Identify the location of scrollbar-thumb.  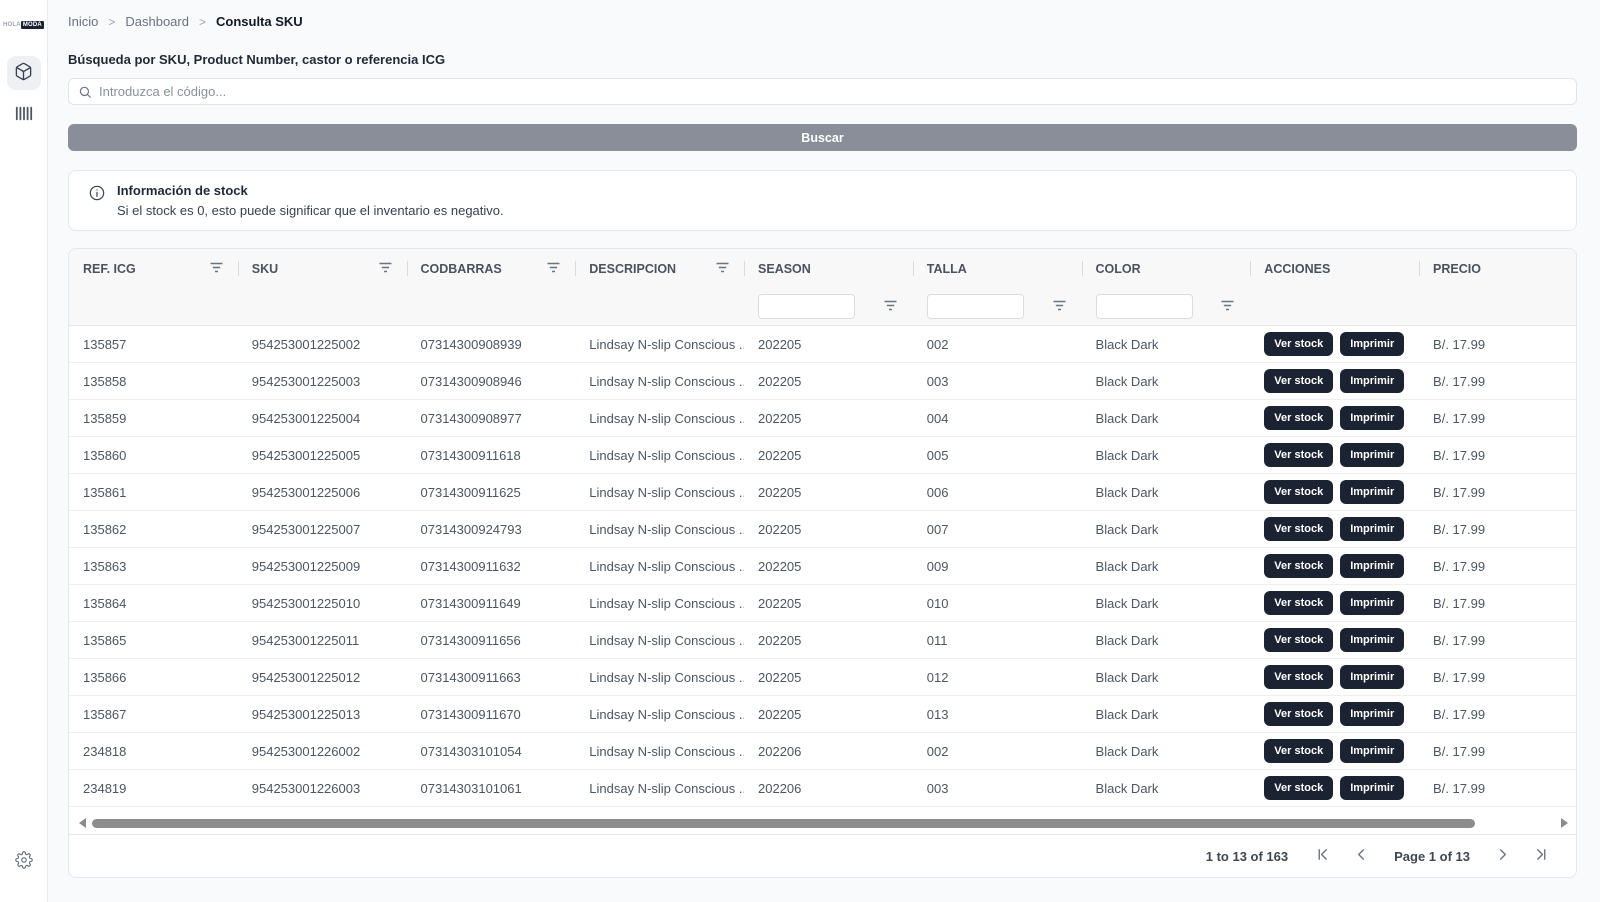
(783, 823).